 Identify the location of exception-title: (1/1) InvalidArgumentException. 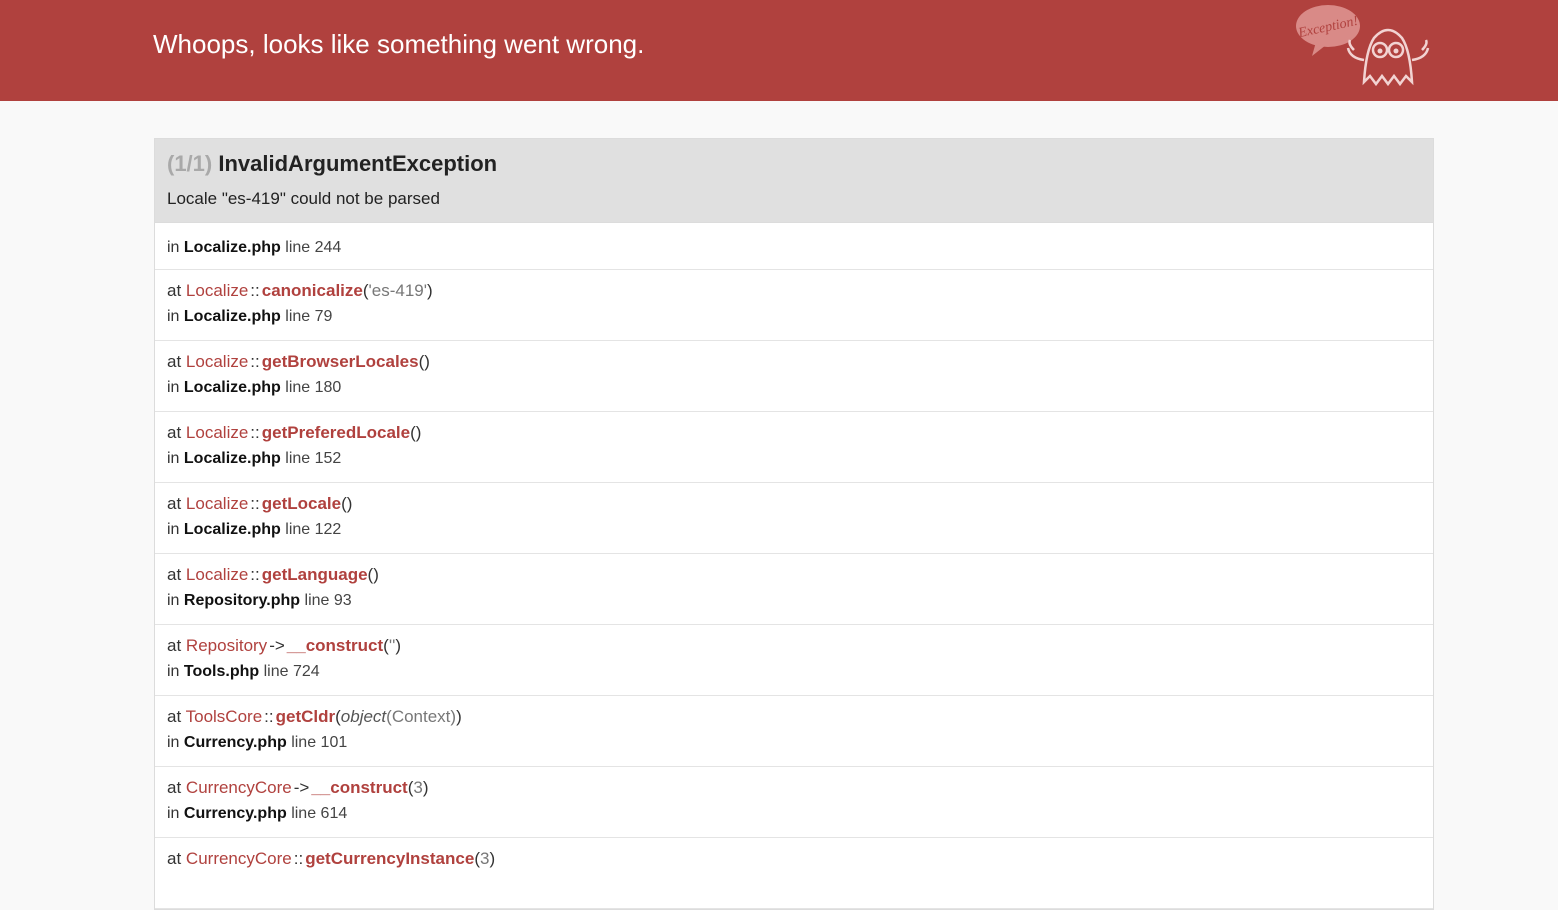
(332, 164).